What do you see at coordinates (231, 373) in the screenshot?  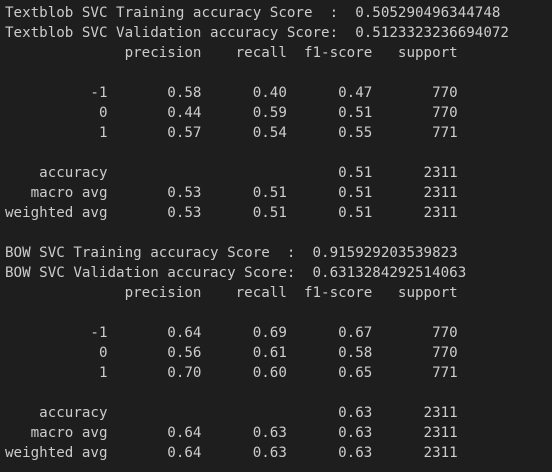 I see `bow-class-1-row: 1 0.70 0.60 0.65 771` at bounding box center [231, 373].